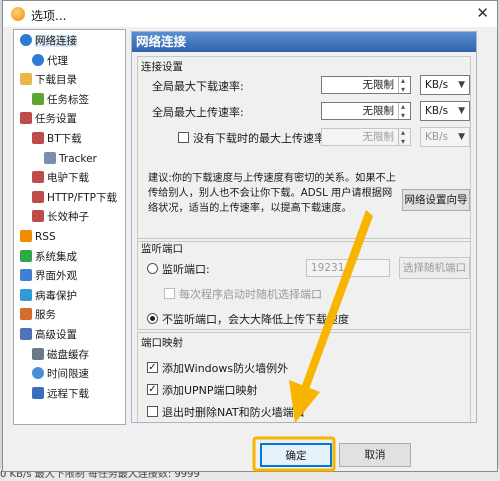 This screenshot has height=481, width=500. What do you see at coordinates (366, 111) in the screenshot?
I see `max-upload-input: 无限制` at bounding box center [366, 111].